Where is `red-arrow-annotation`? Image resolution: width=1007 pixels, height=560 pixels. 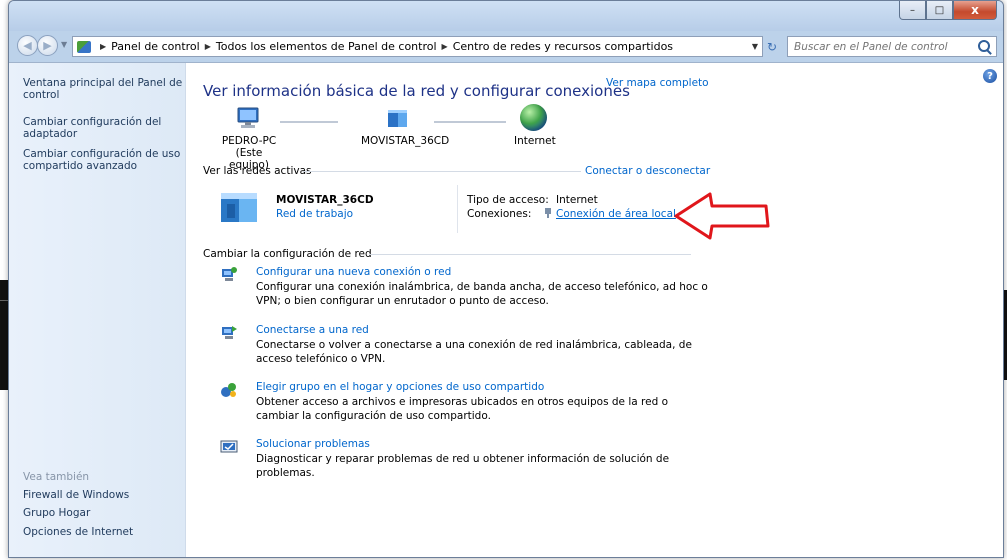 red-arrow-annotation is located at coordinates (722, 216).